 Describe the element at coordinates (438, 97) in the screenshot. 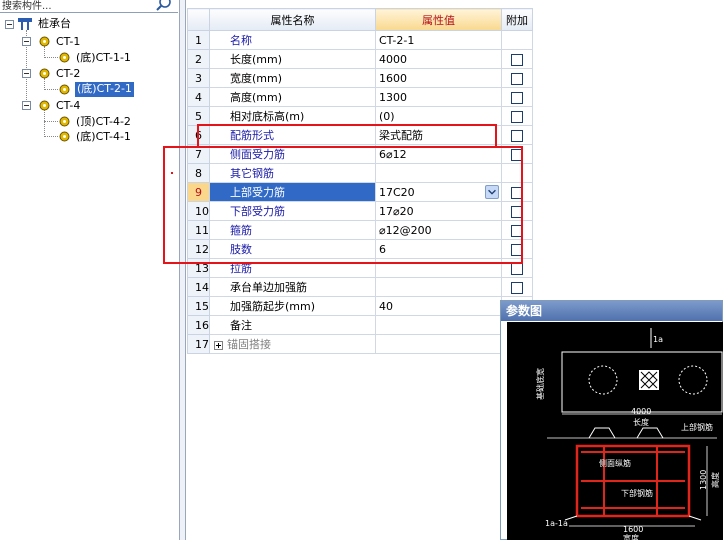

I see `property-value: 1300` at that location.